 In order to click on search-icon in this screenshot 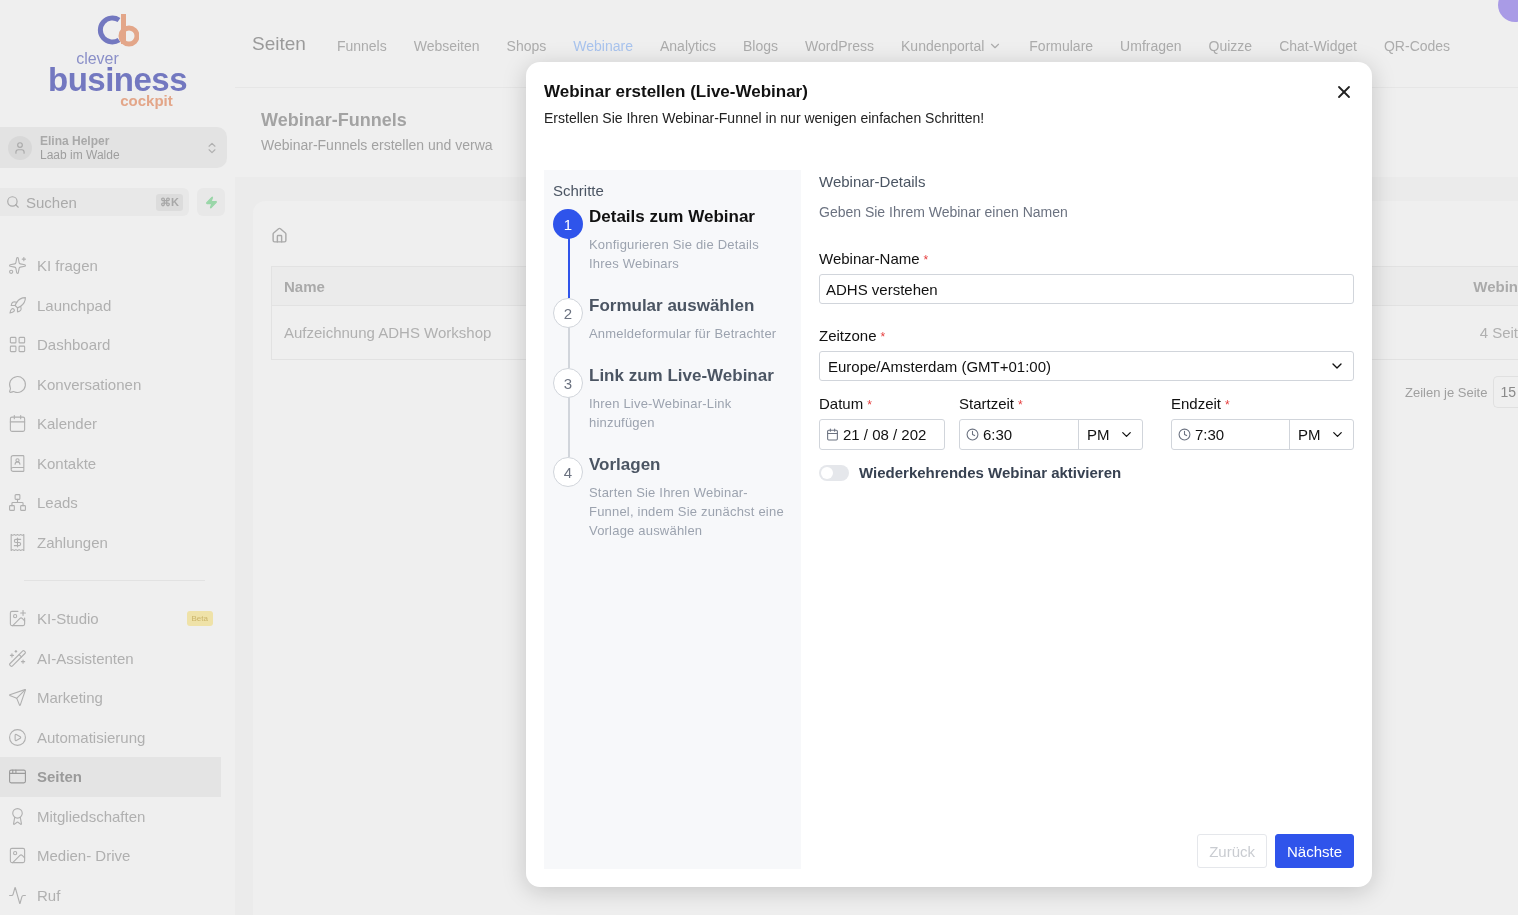, I will do `click(13, 202)`.